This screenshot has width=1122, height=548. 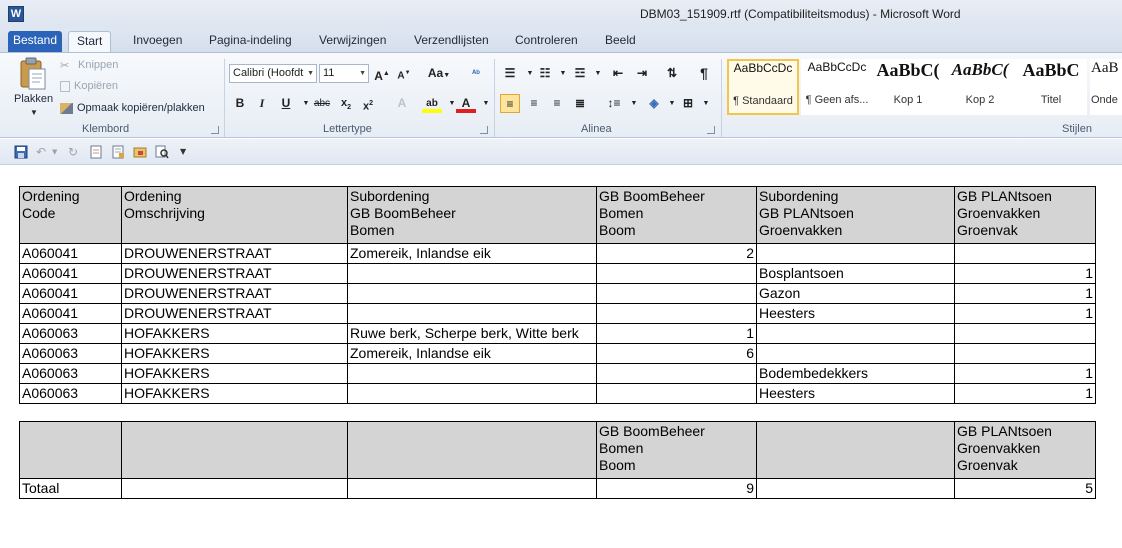 What do you see at coordinates (118, 152) in the screenshot?
I see `edit-document-icon` at bounding box center [118, 152].